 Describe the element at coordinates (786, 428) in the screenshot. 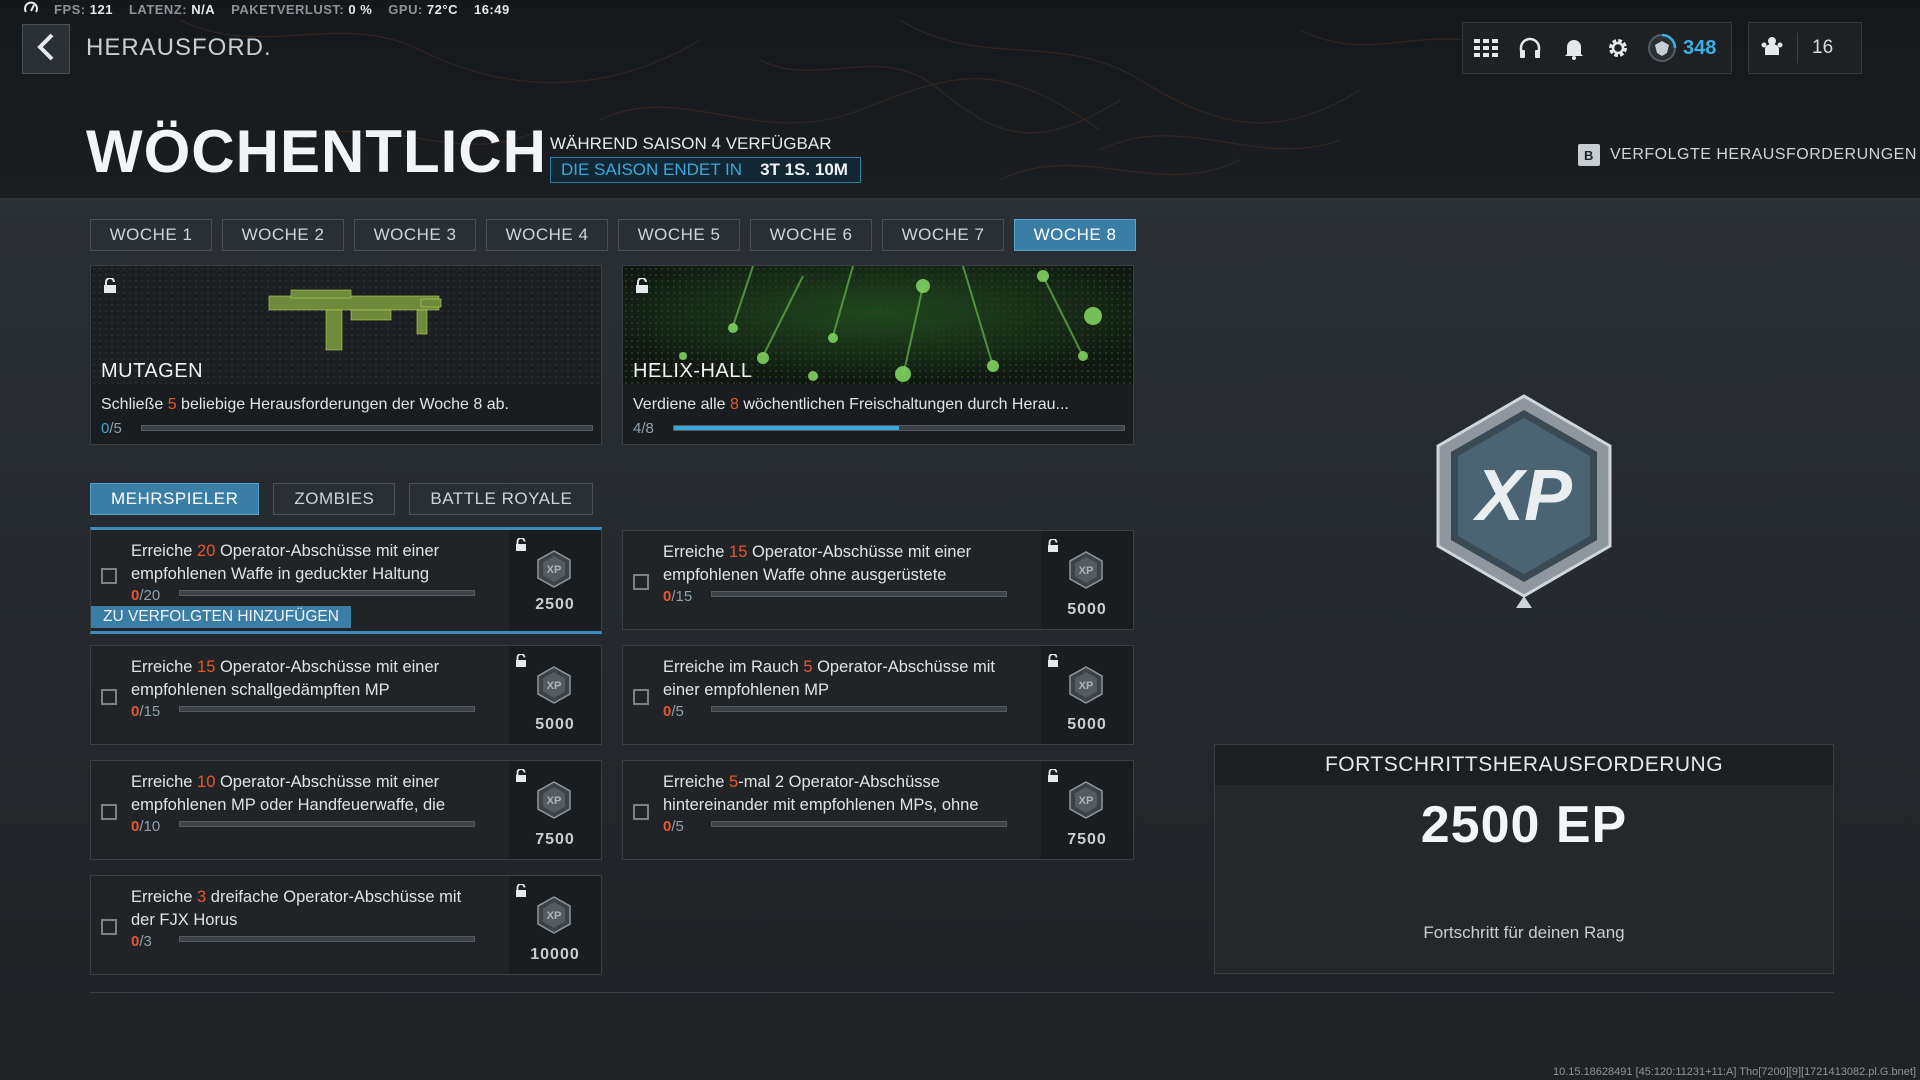

I see `reward-progress-fill` at that location.